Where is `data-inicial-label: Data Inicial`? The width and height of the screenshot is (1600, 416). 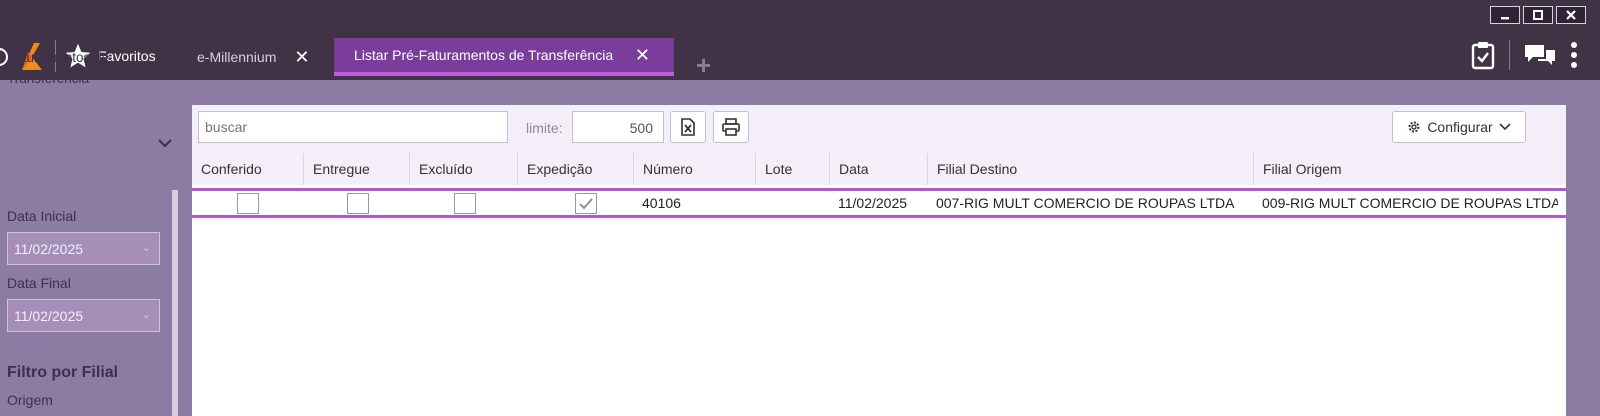 data-inicial-label: Data Inicial is located at coordinates (42, 216).